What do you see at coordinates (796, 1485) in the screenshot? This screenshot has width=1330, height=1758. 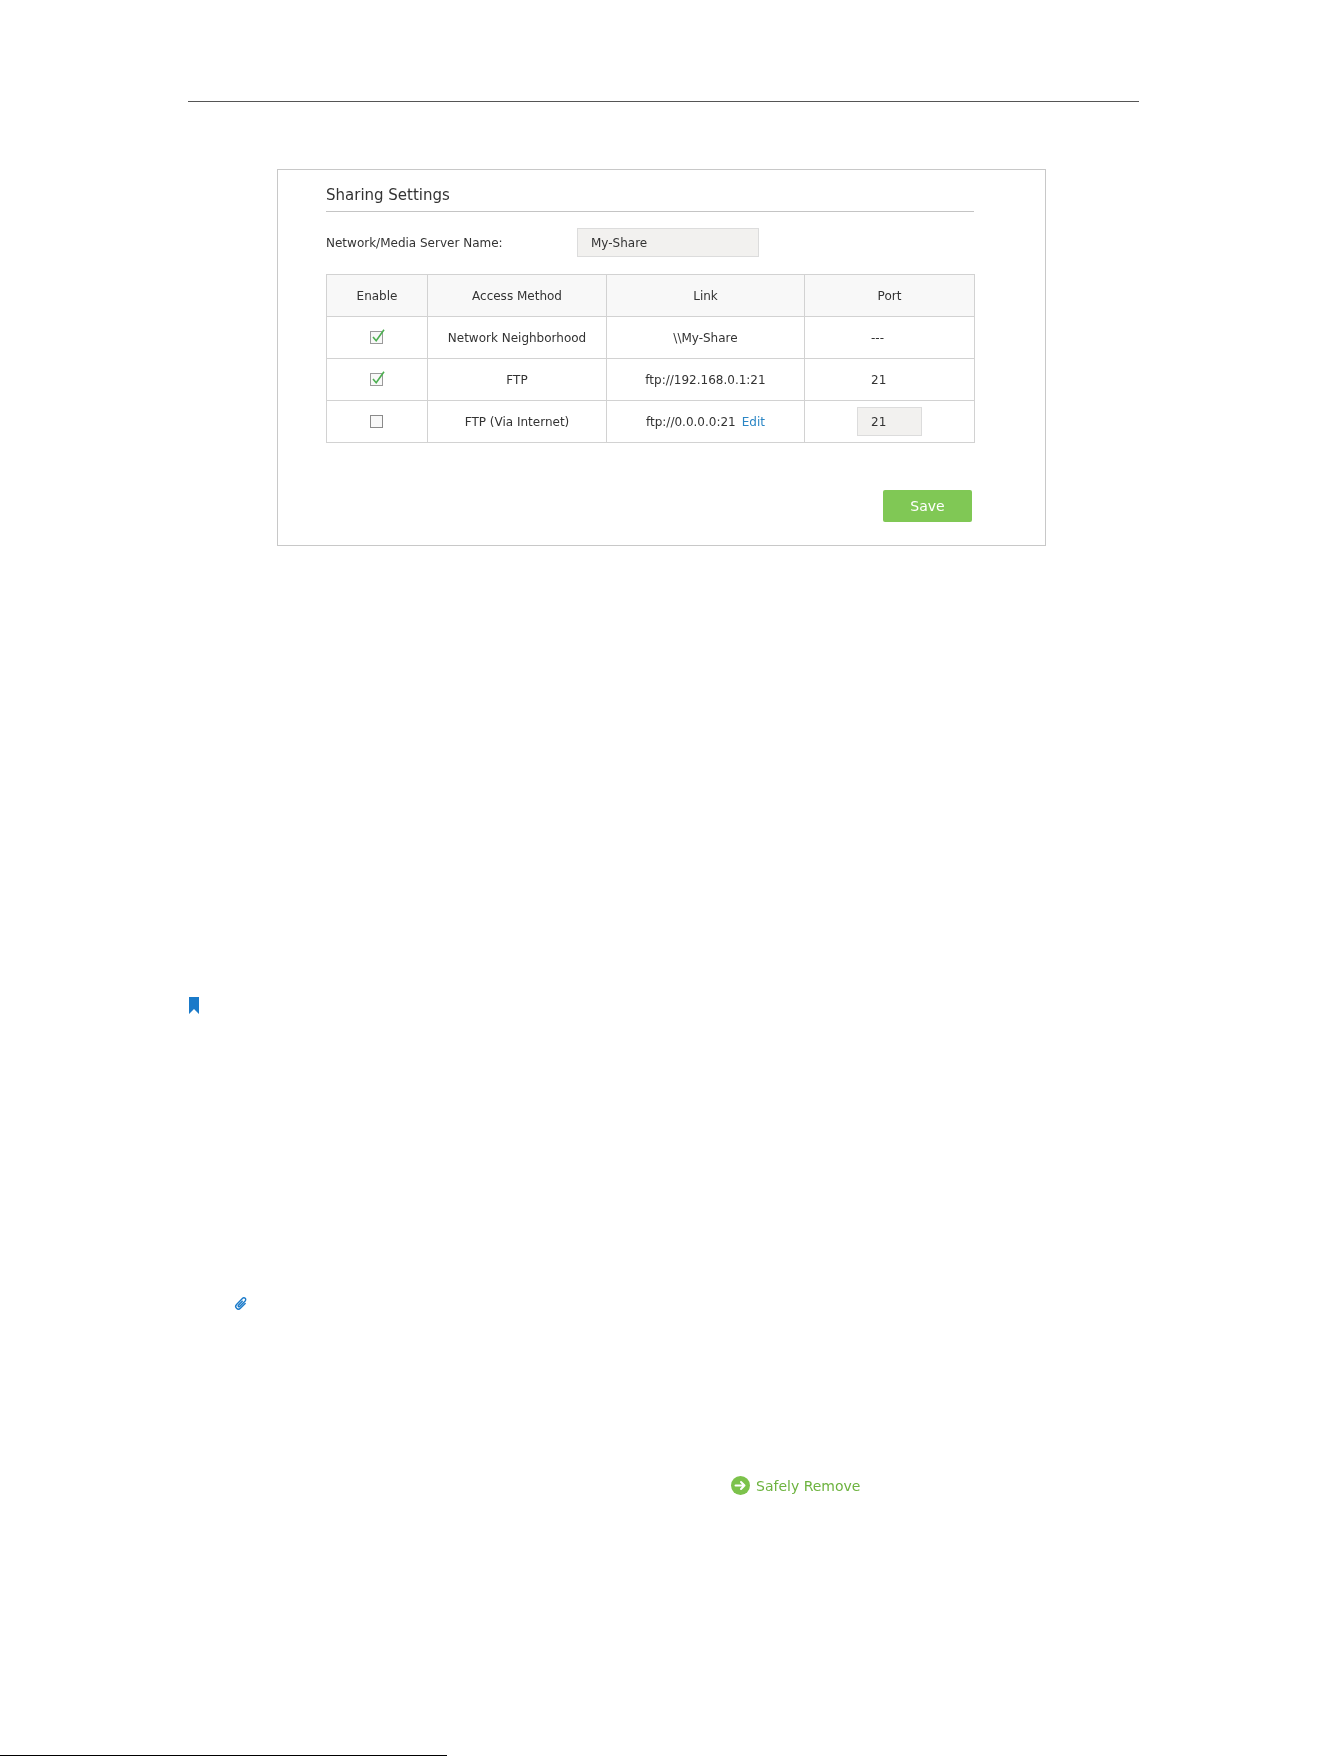 I see `safely-remove-link: Safely Remove` at bounding box center [796, 1485].